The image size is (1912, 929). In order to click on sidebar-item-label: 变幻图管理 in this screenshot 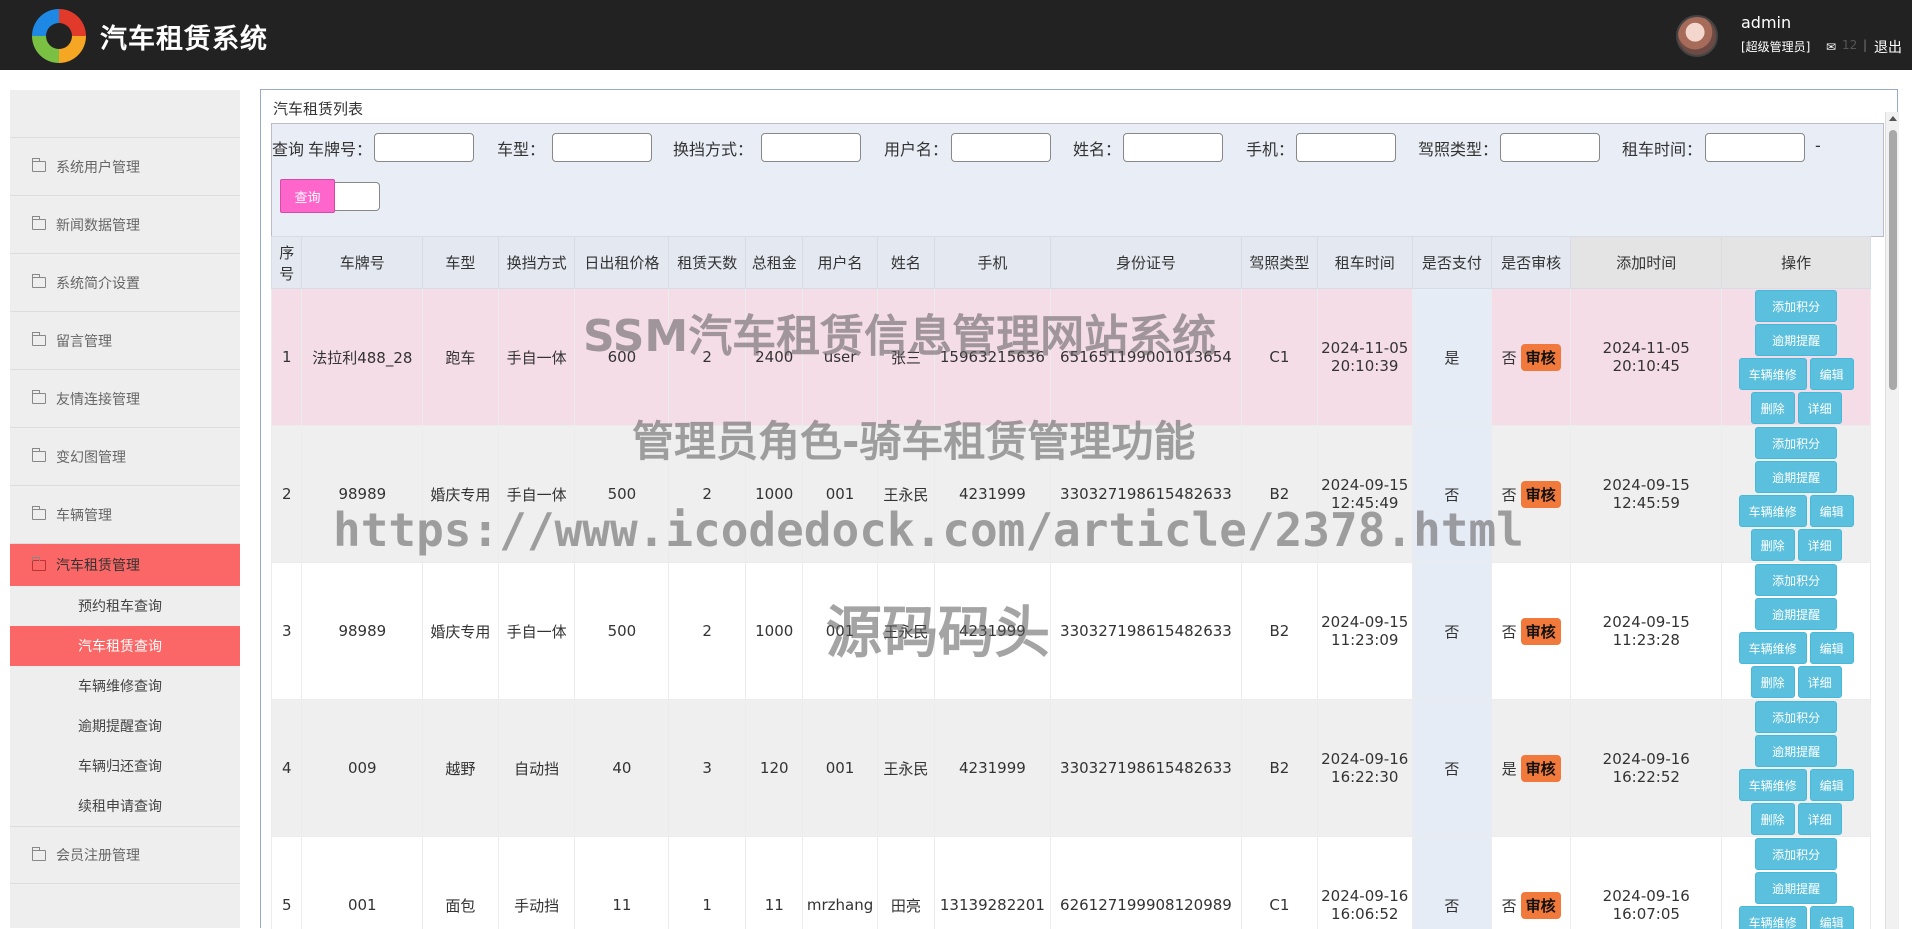, I will do `click(91, 457)`.